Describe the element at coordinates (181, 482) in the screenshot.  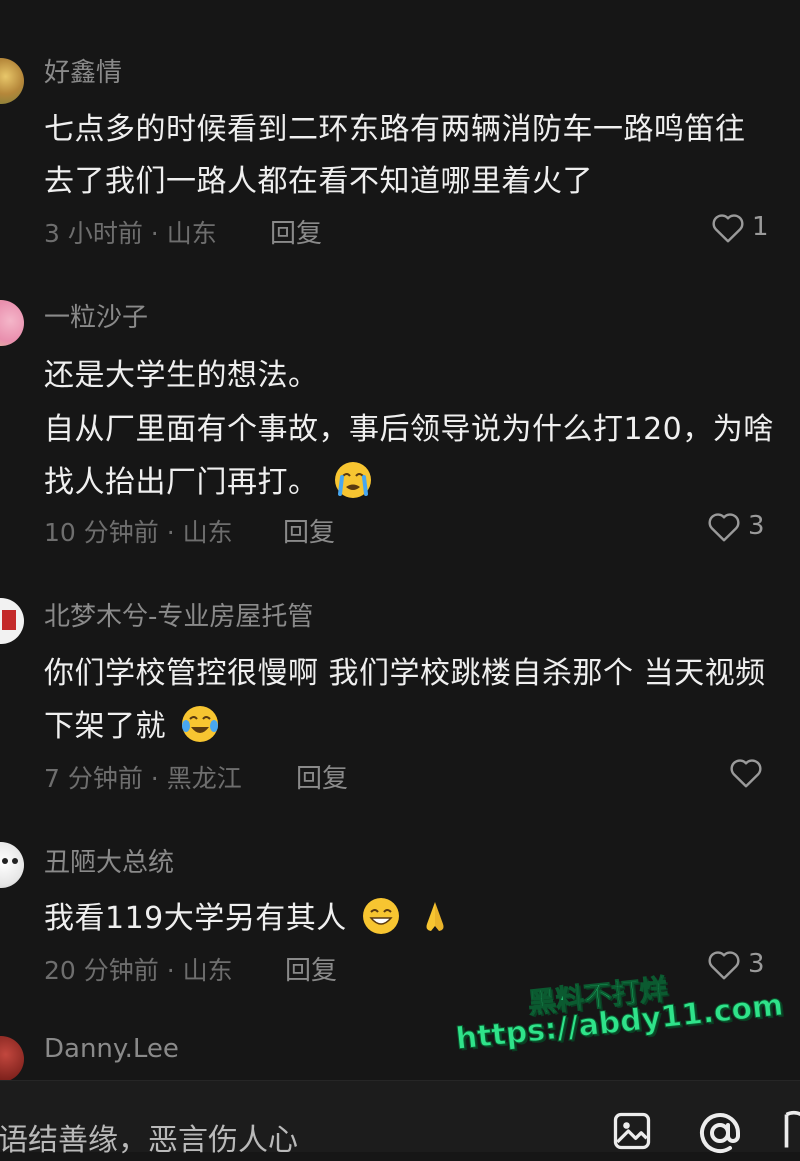
I see `comment-text: 找人抬出厂门再打。` at that location.